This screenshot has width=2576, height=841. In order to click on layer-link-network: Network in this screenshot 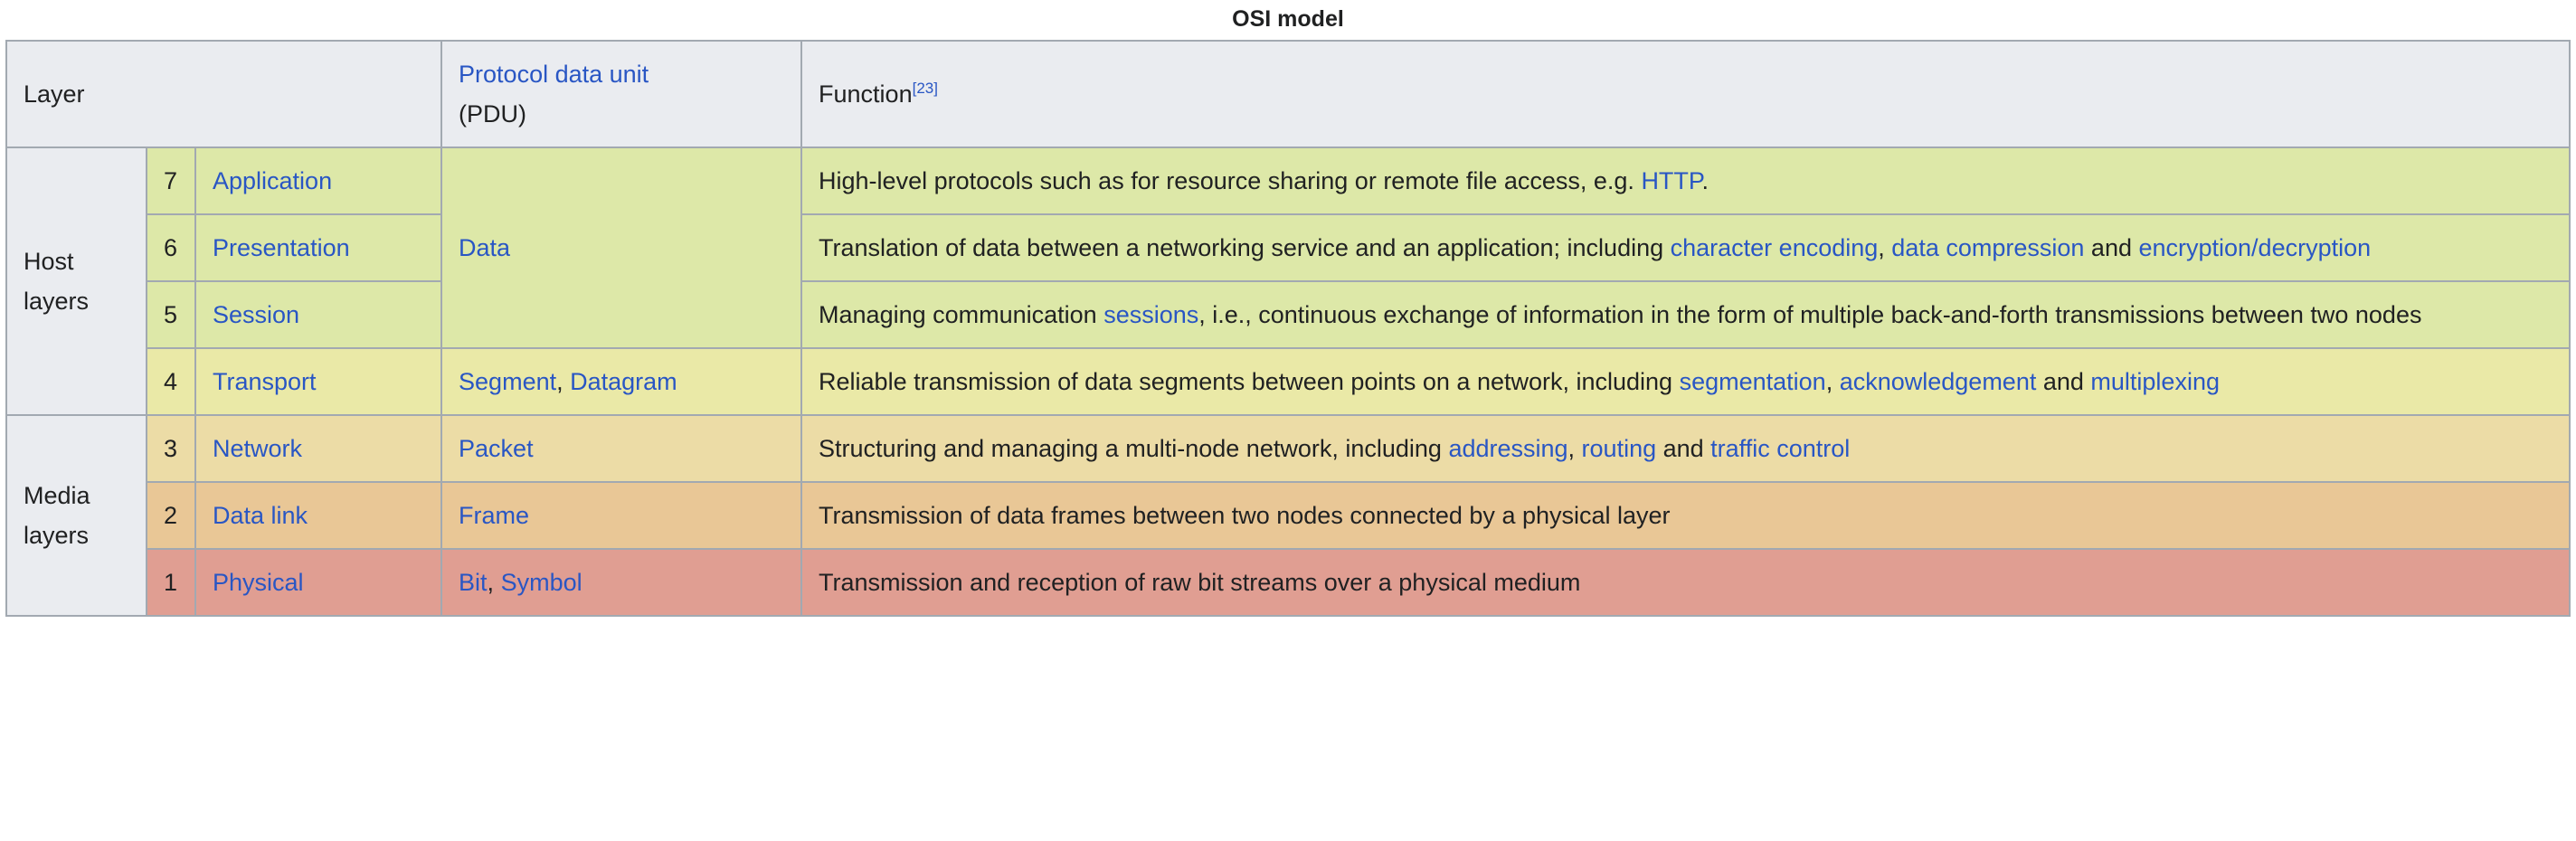, I will do `click(257, 448)`.